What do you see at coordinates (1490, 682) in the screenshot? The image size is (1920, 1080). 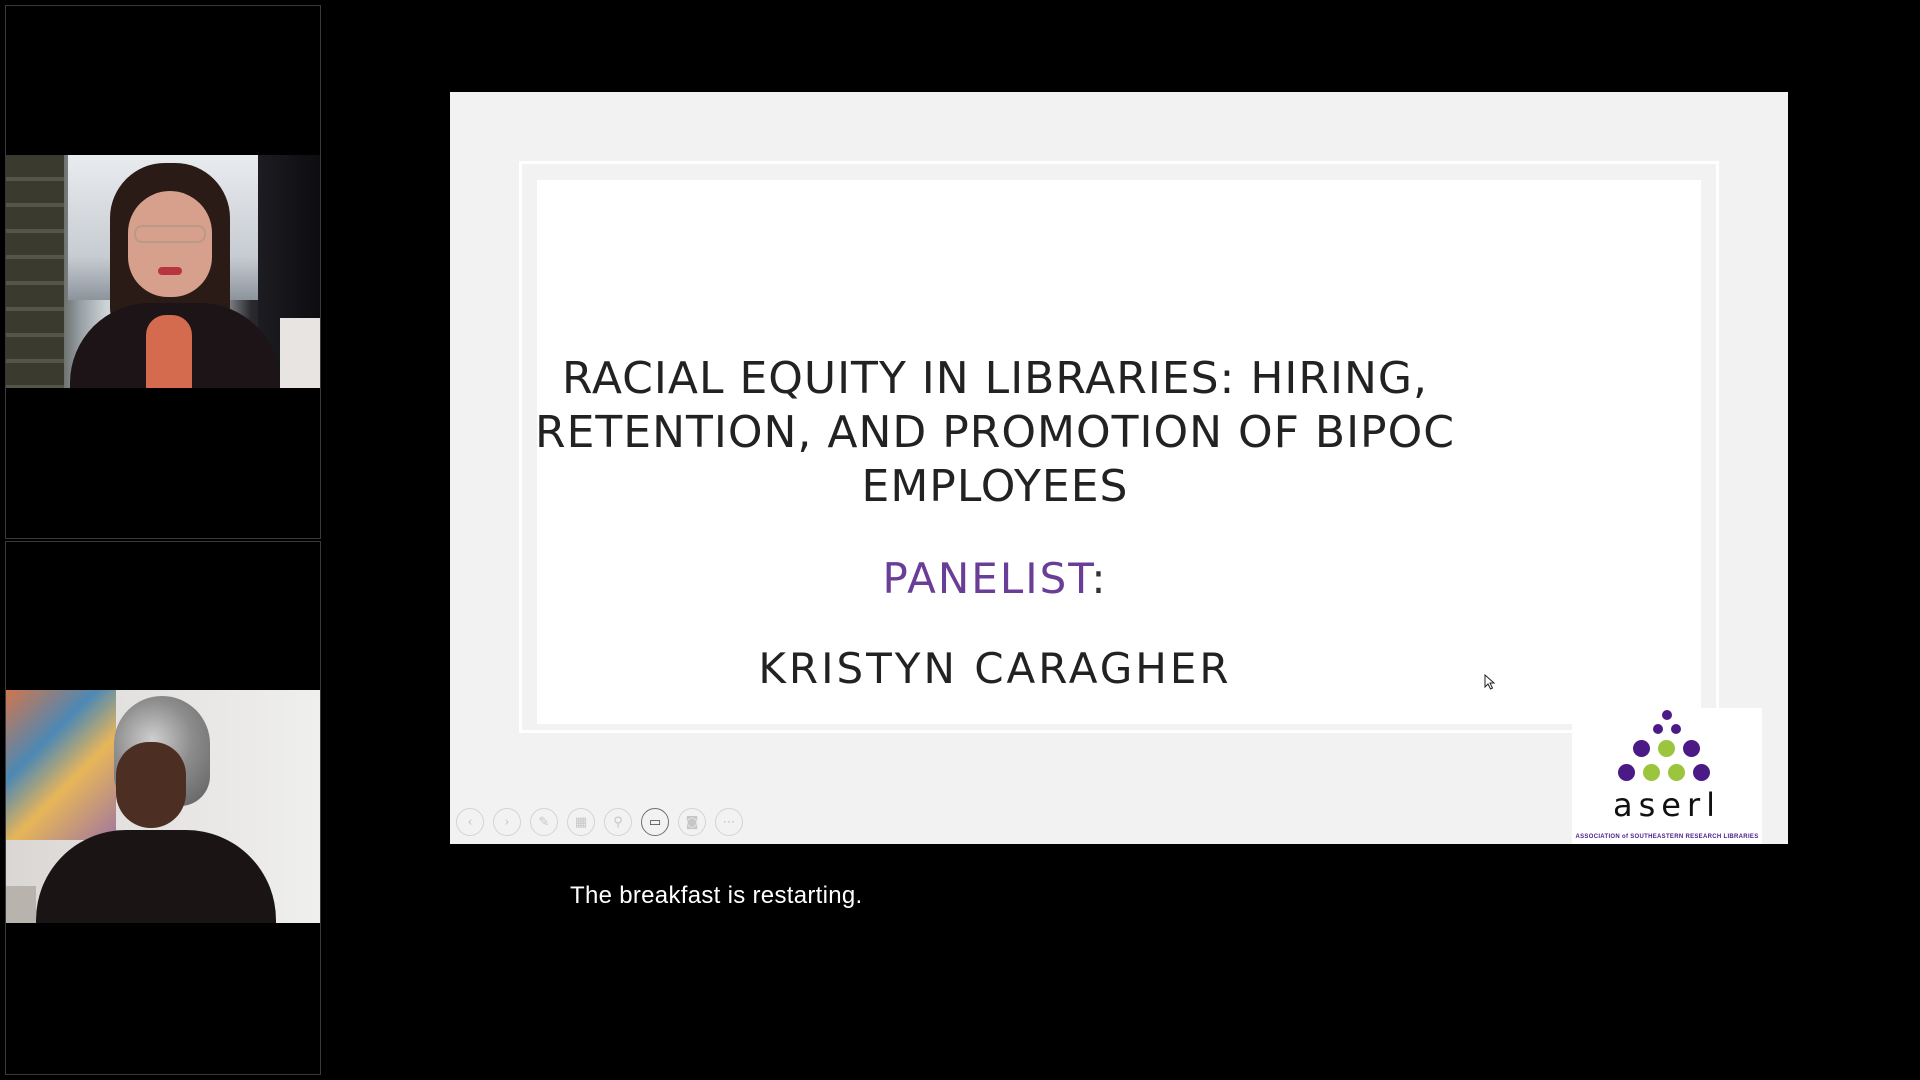 I see `mouse-cursor-icon` at bounding box center [1490, 682].